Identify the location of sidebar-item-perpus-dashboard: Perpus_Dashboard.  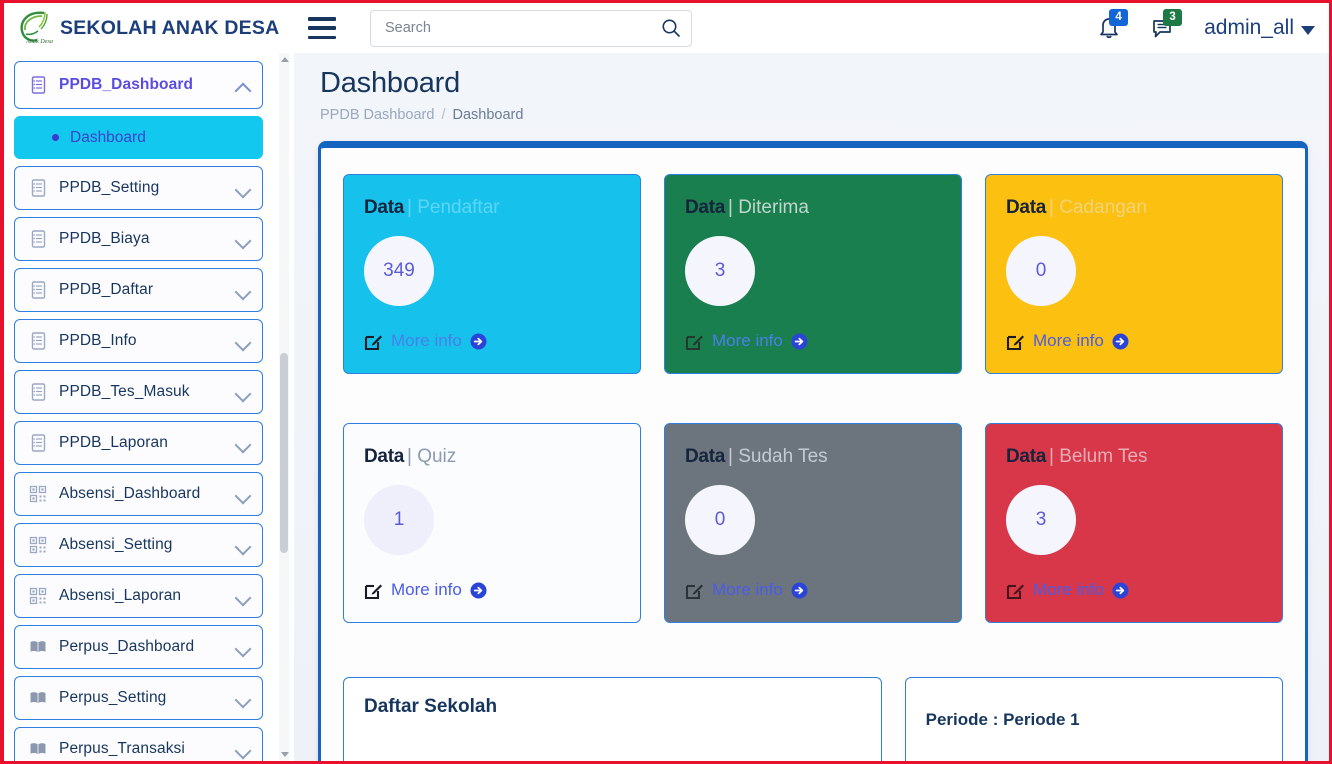
(138, 647).